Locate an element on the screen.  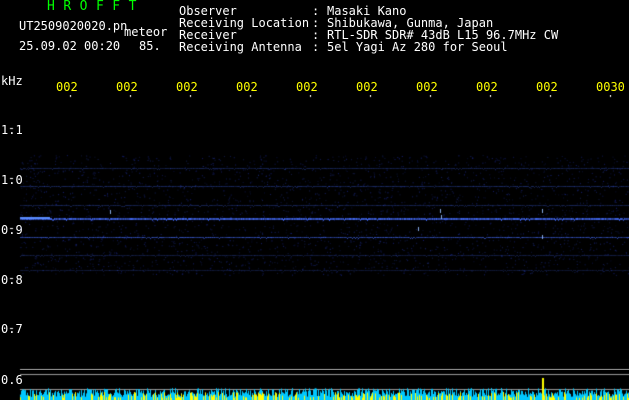
station-label: Receiving Antenna is located at coordinates (240, 47).